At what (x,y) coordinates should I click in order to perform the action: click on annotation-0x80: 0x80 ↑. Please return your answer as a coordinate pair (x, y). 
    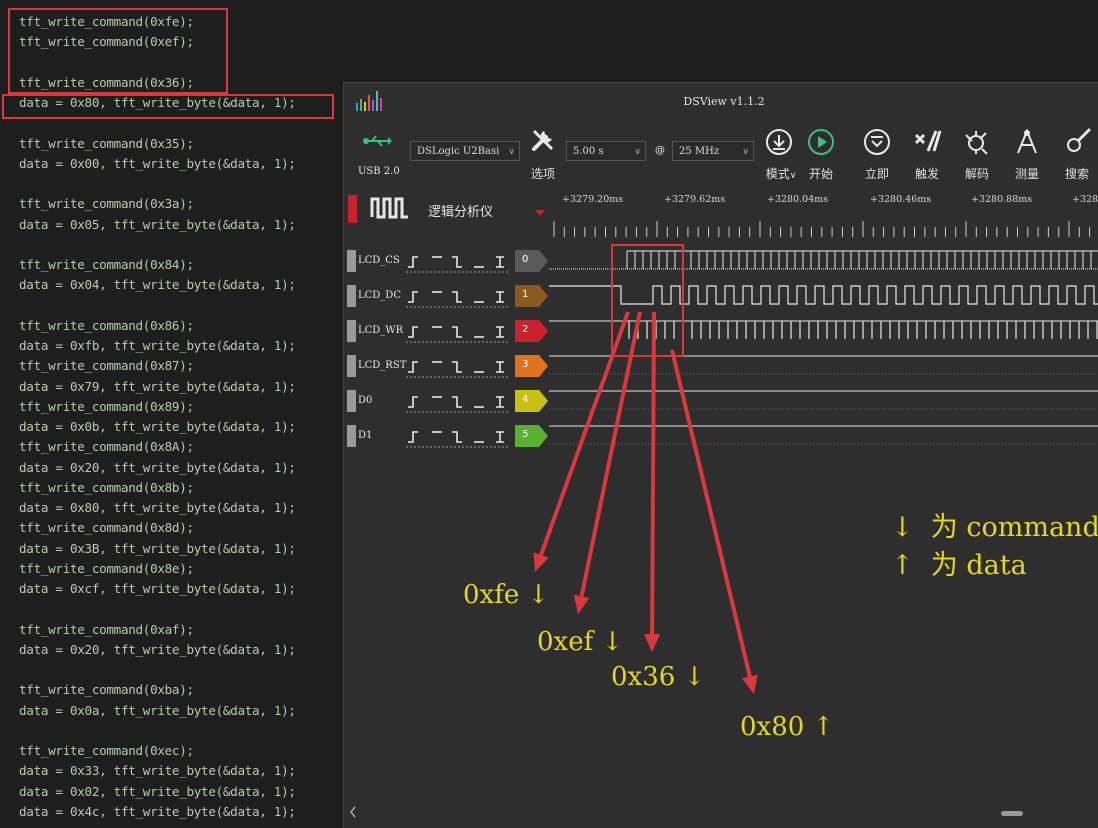
    Looking at the image, I should click on (787, 727).